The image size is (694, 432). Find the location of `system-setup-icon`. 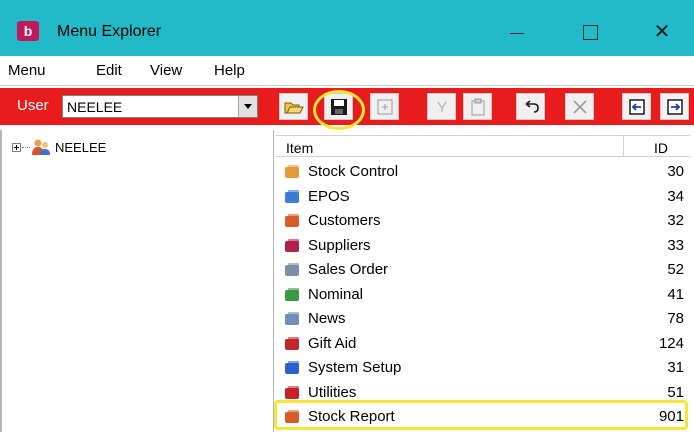

system-setup-icon is located at coordinates (294, 368).